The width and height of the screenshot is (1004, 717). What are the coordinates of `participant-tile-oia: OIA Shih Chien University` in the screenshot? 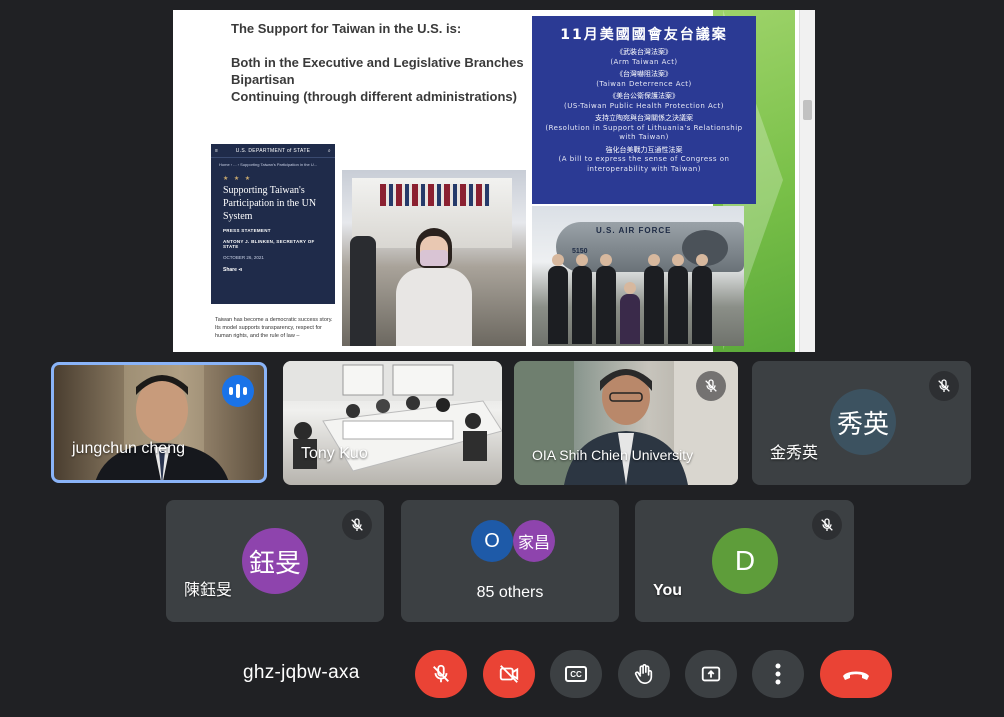 It's located at (626, 423).